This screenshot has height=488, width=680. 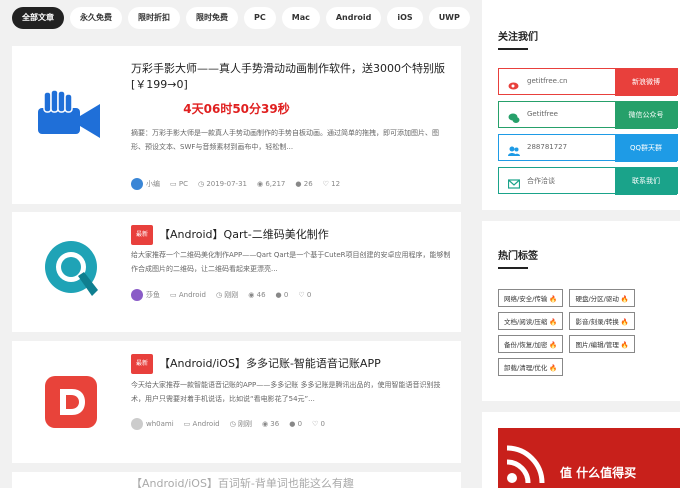 I want to click on rss-panel: 值 什么值得买, so click(x=581, y=450).